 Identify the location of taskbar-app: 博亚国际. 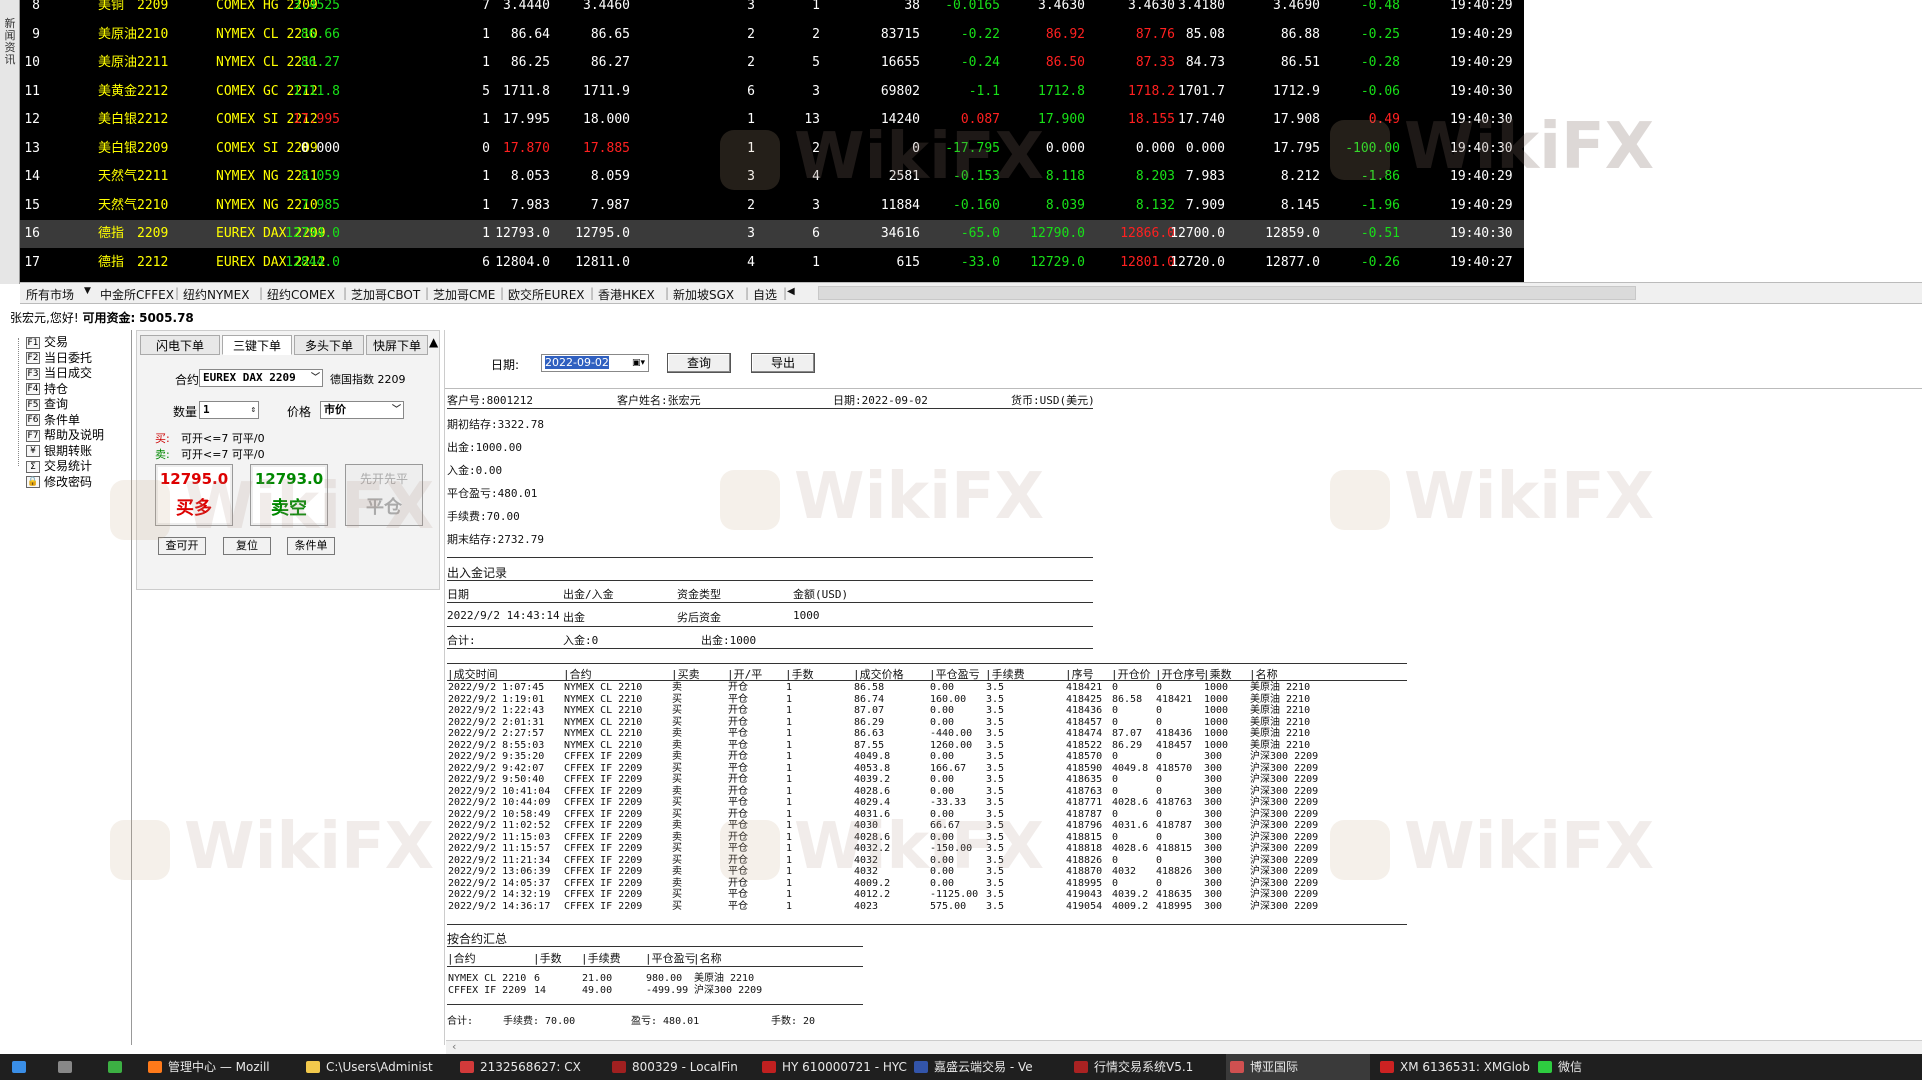
(1298, 1067).